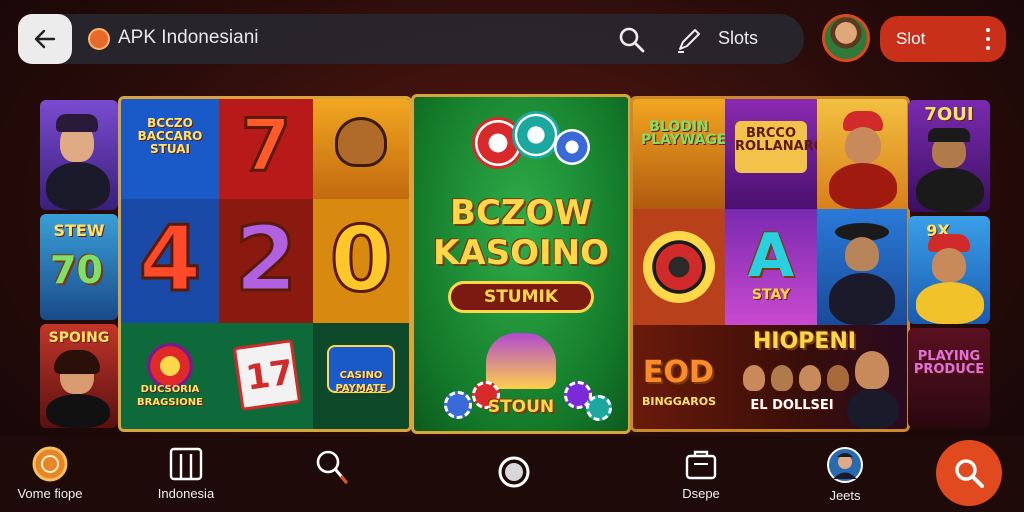 The height and width of the screenshot is (512, 1024). What do you see at coordinates (170, 376) in the screenshot?
I see `reel-bottom-left: DUCSORIA BRAGSIONE` at bounding box center [170, 376].